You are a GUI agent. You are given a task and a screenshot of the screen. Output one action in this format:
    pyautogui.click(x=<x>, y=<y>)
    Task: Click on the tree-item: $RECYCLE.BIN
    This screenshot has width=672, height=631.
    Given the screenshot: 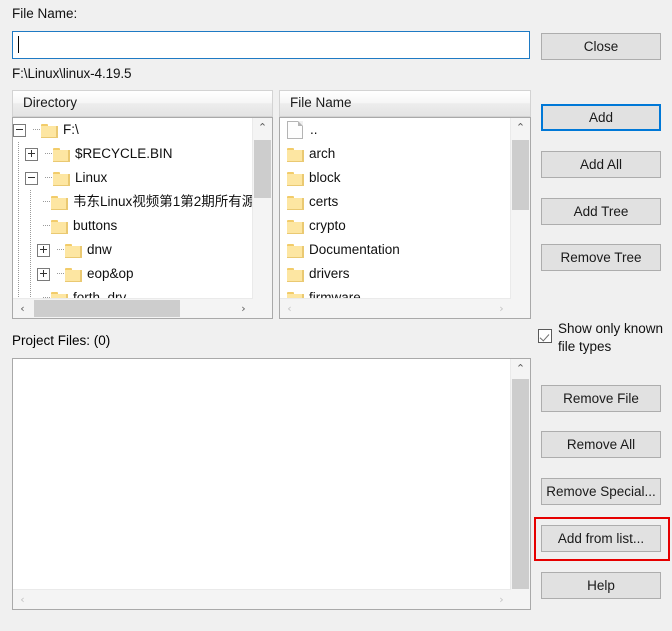 What is the action you would take?
    pyautogui.click(x=133, y=154)
    